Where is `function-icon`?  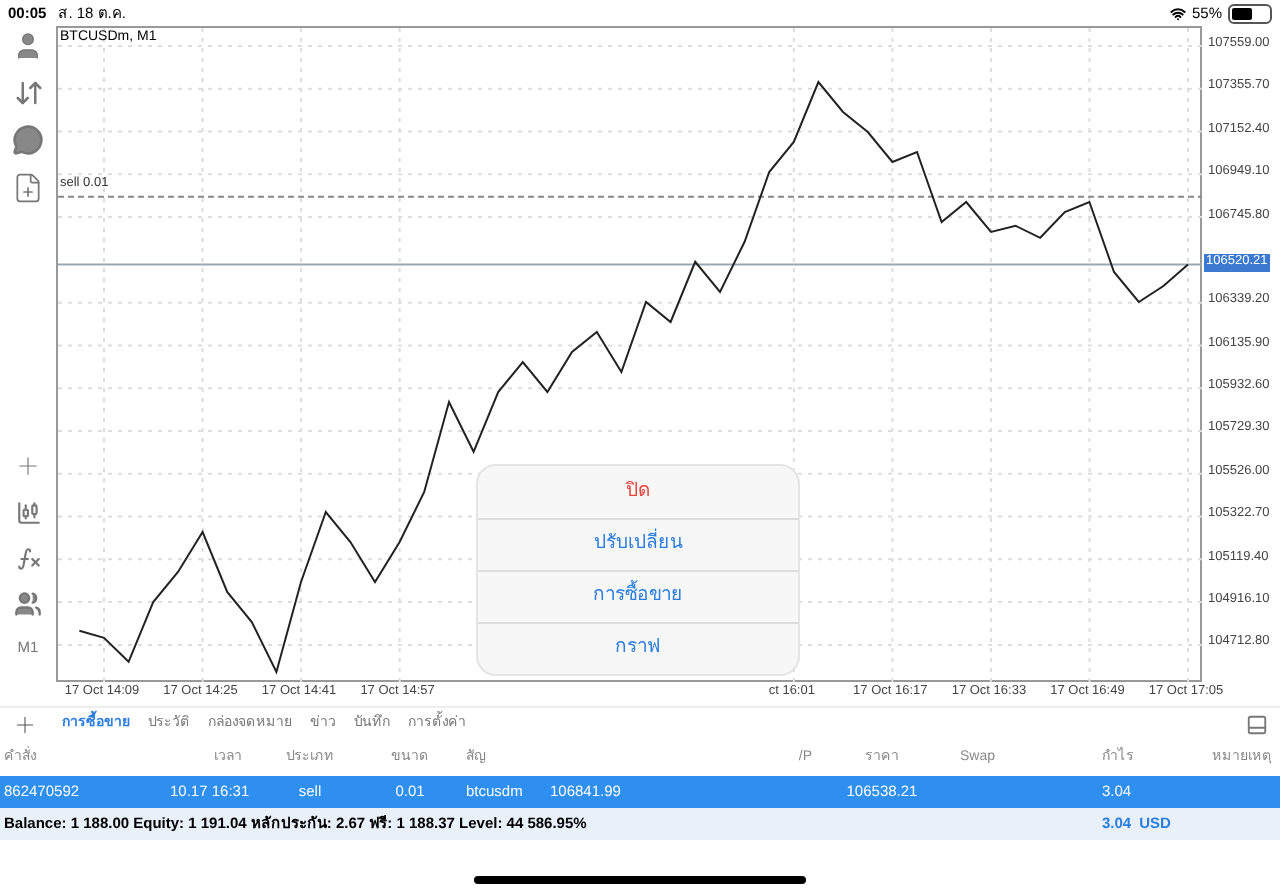
function-icon is located at coordinates (28, 559).